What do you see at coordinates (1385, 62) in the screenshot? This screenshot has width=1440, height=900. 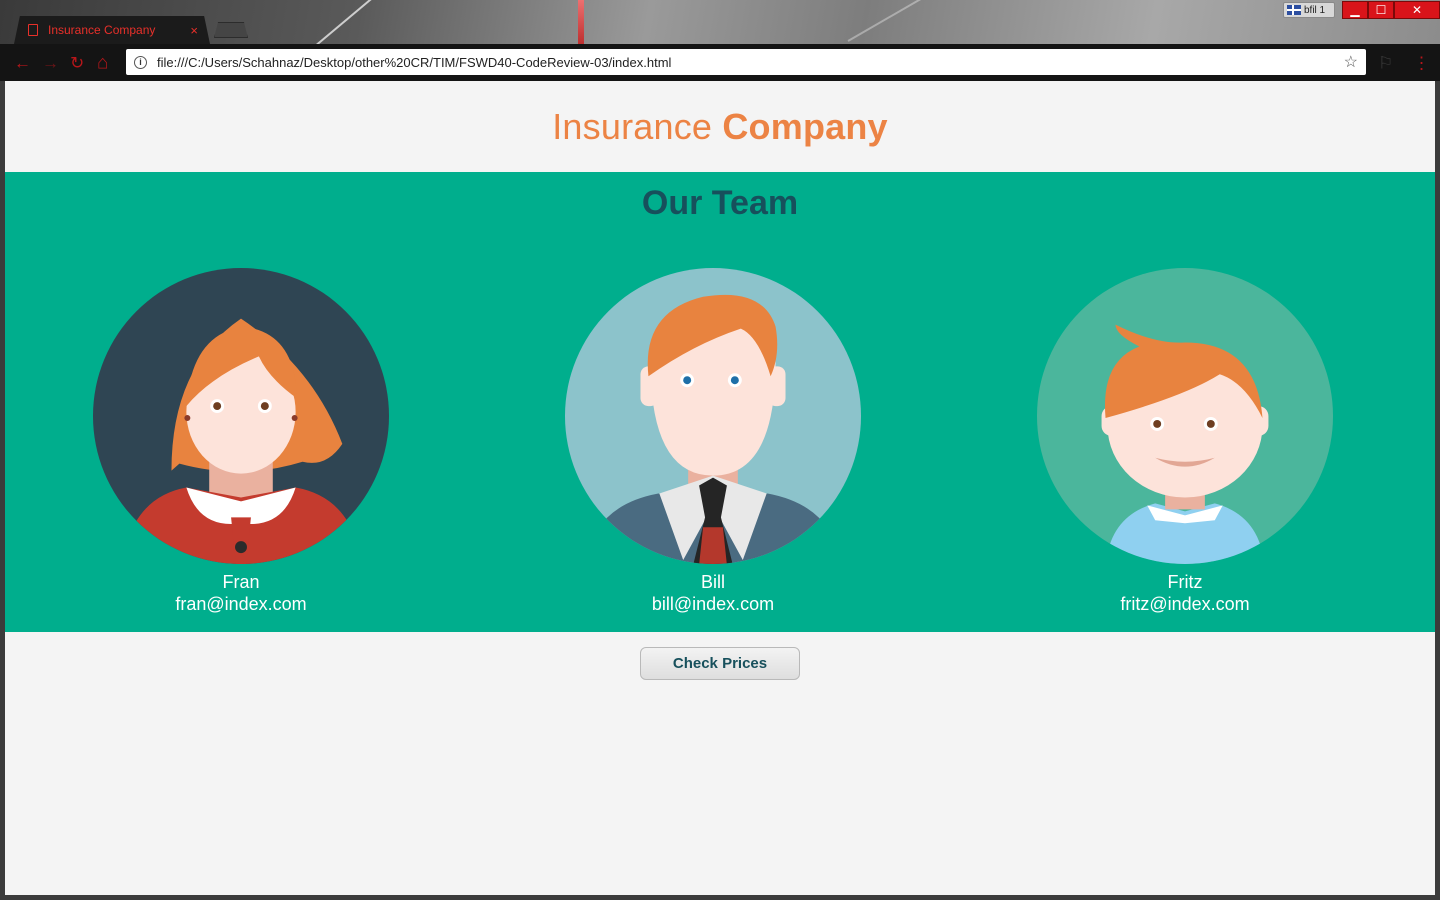 I see `bookmark-icon: ⚐` at bounding box center [1385, 62].